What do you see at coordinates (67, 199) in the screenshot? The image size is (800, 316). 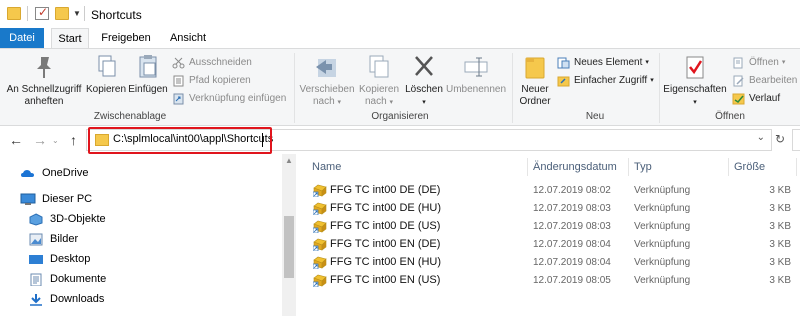 I see `nav-item-label: Dieser PC` at bounding box center [67, 199].